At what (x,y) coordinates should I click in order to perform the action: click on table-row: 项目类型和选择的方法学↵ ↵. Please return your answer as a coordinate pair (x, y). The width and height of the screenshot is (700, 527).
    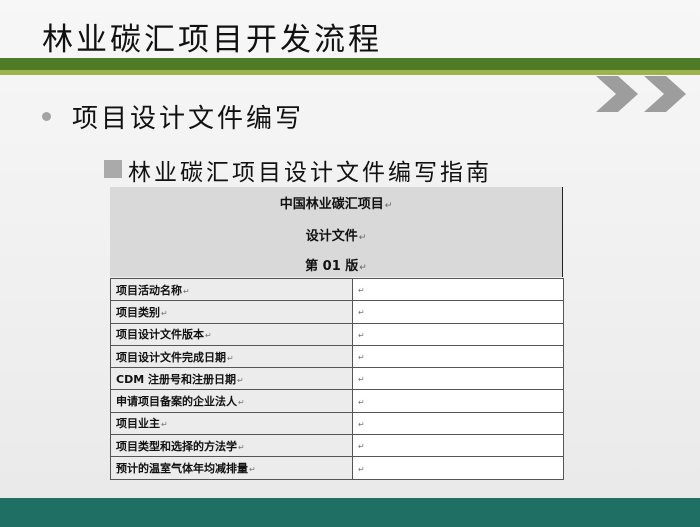
    Looking at the image, I should click on (337, 446).